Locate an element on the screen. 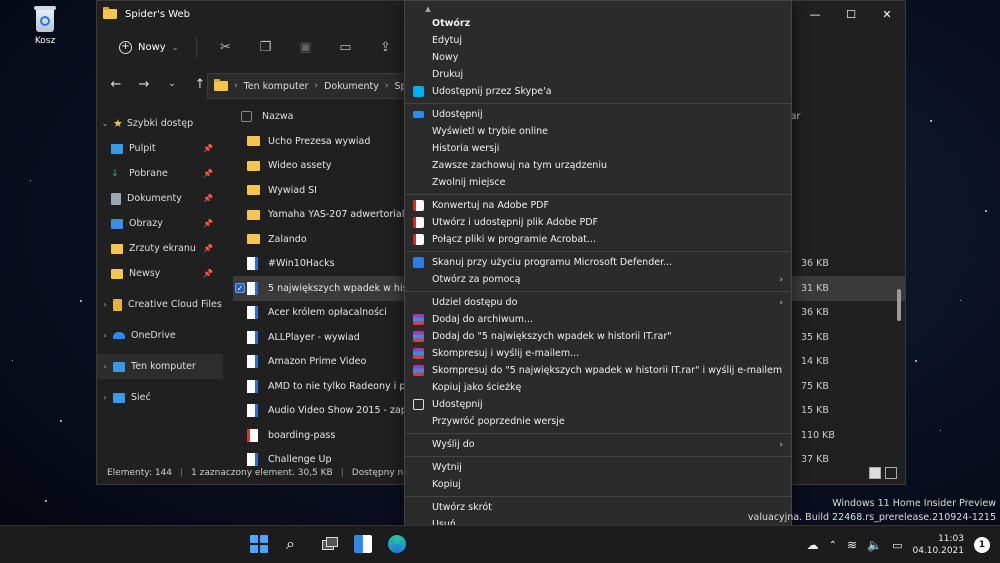 This screenshot has height=563, width=1000. share-button: ⇪ is located at coordinates (385, 47).